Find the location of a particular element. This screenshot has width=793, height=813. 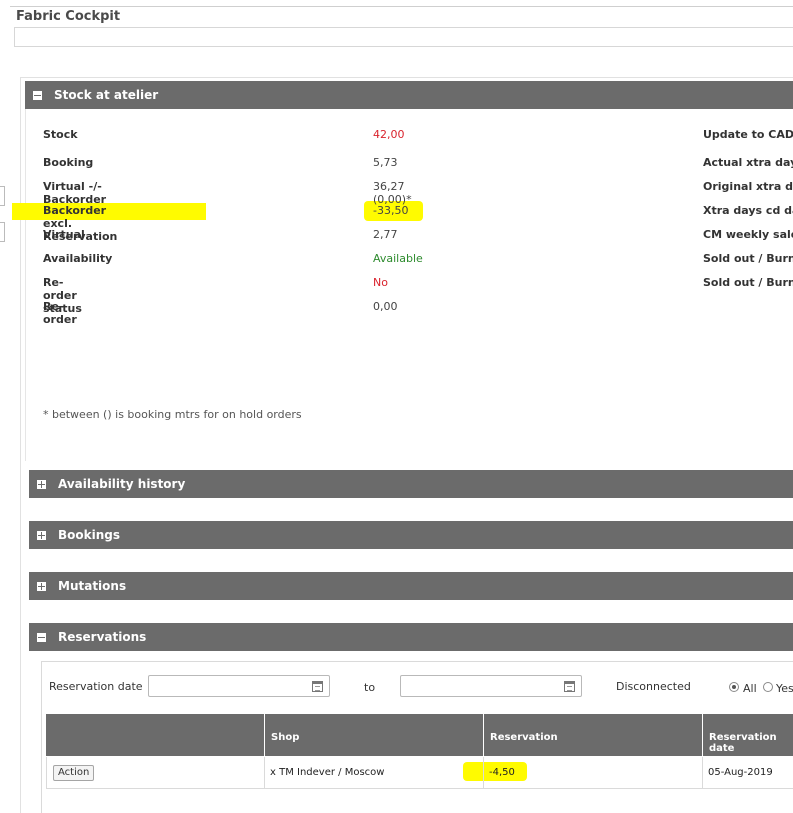

reservation-date-label: Reservation date is located at coordinates (96, 686).